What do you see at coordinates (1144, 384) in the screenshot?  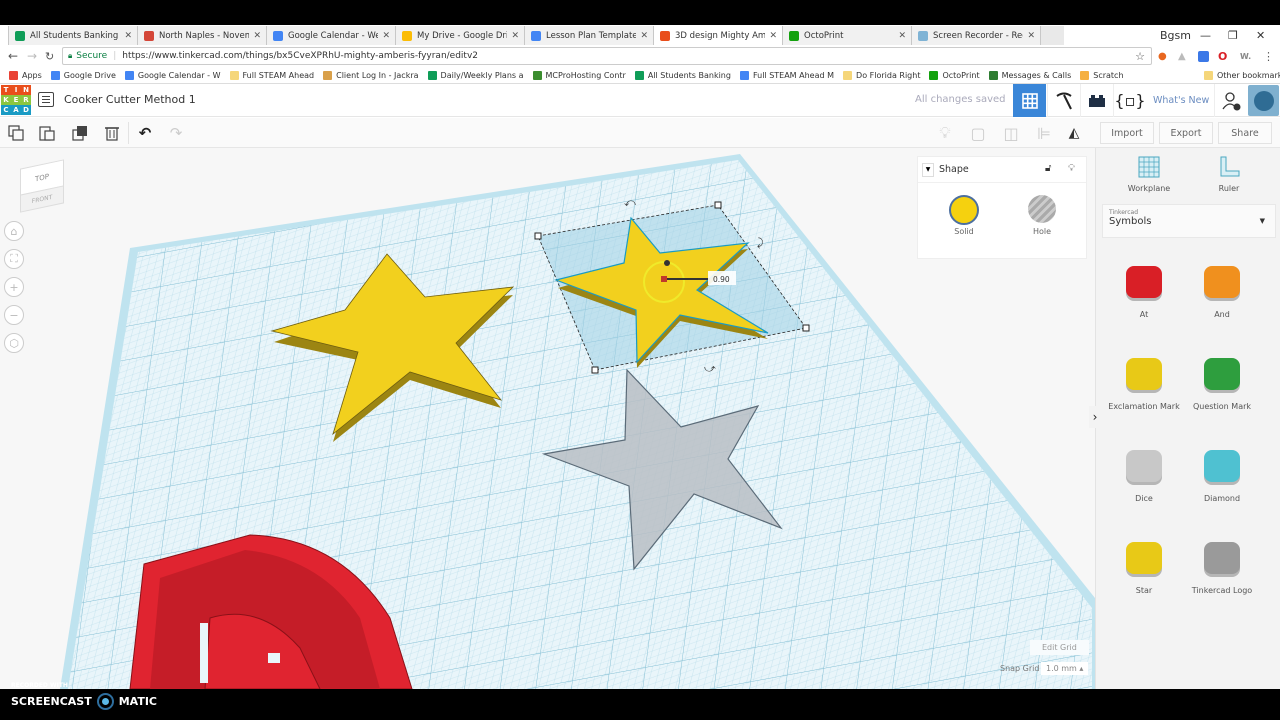 I see `library-shape-item: Exclamation Mark` at bounding box center [1144, 384].